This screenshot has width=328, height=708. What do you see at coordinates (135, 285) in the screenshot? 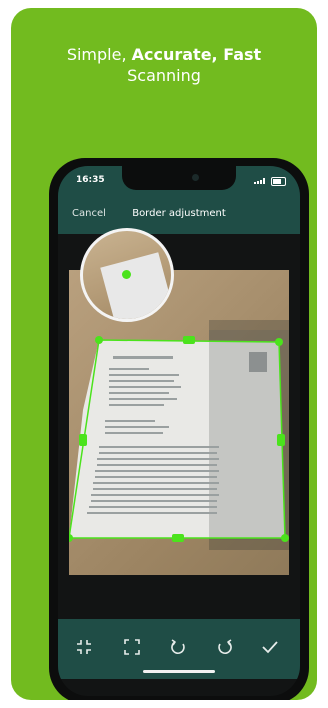
I see `magnified-paper-corner` at bounding box center [135, 285].